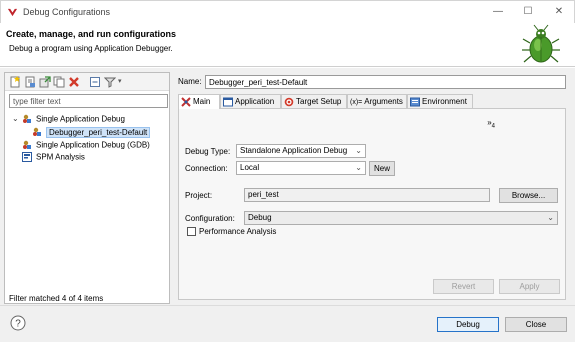  I want to click on application-tab-icon, so click(228, 102).